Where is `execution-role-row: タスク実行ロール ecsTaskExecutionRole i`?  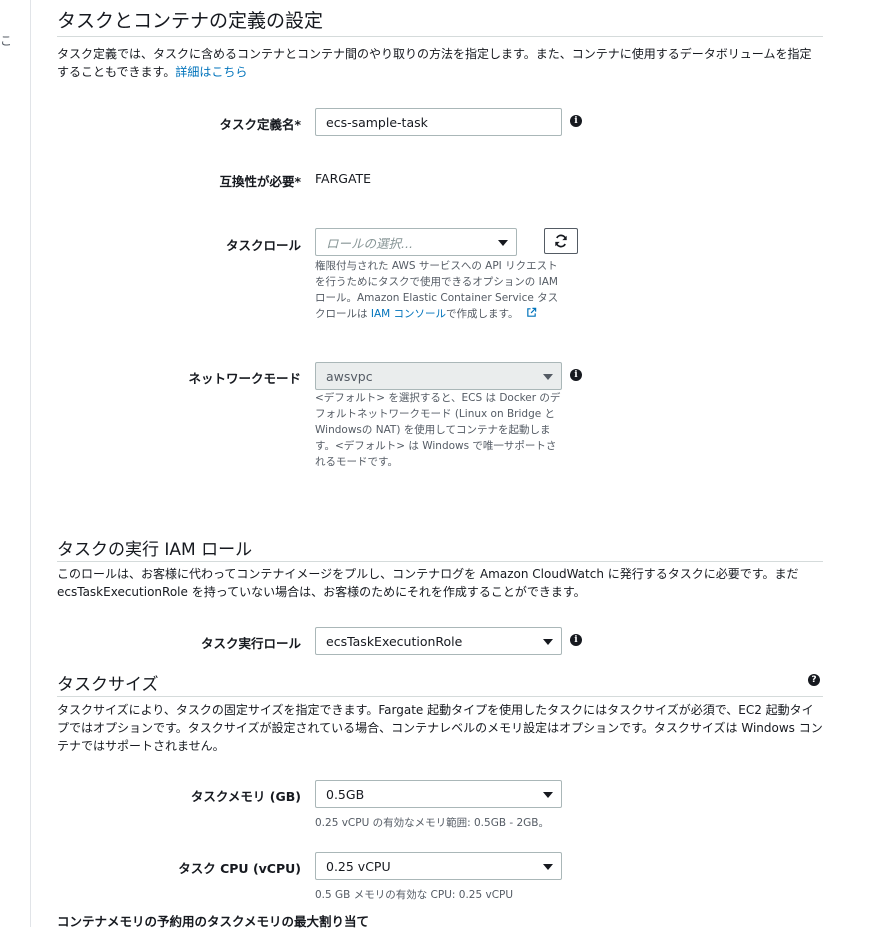 execution-role-row: タスク実行ロール ecsTaskExecutionRole i is located at coordinates (440, 641).